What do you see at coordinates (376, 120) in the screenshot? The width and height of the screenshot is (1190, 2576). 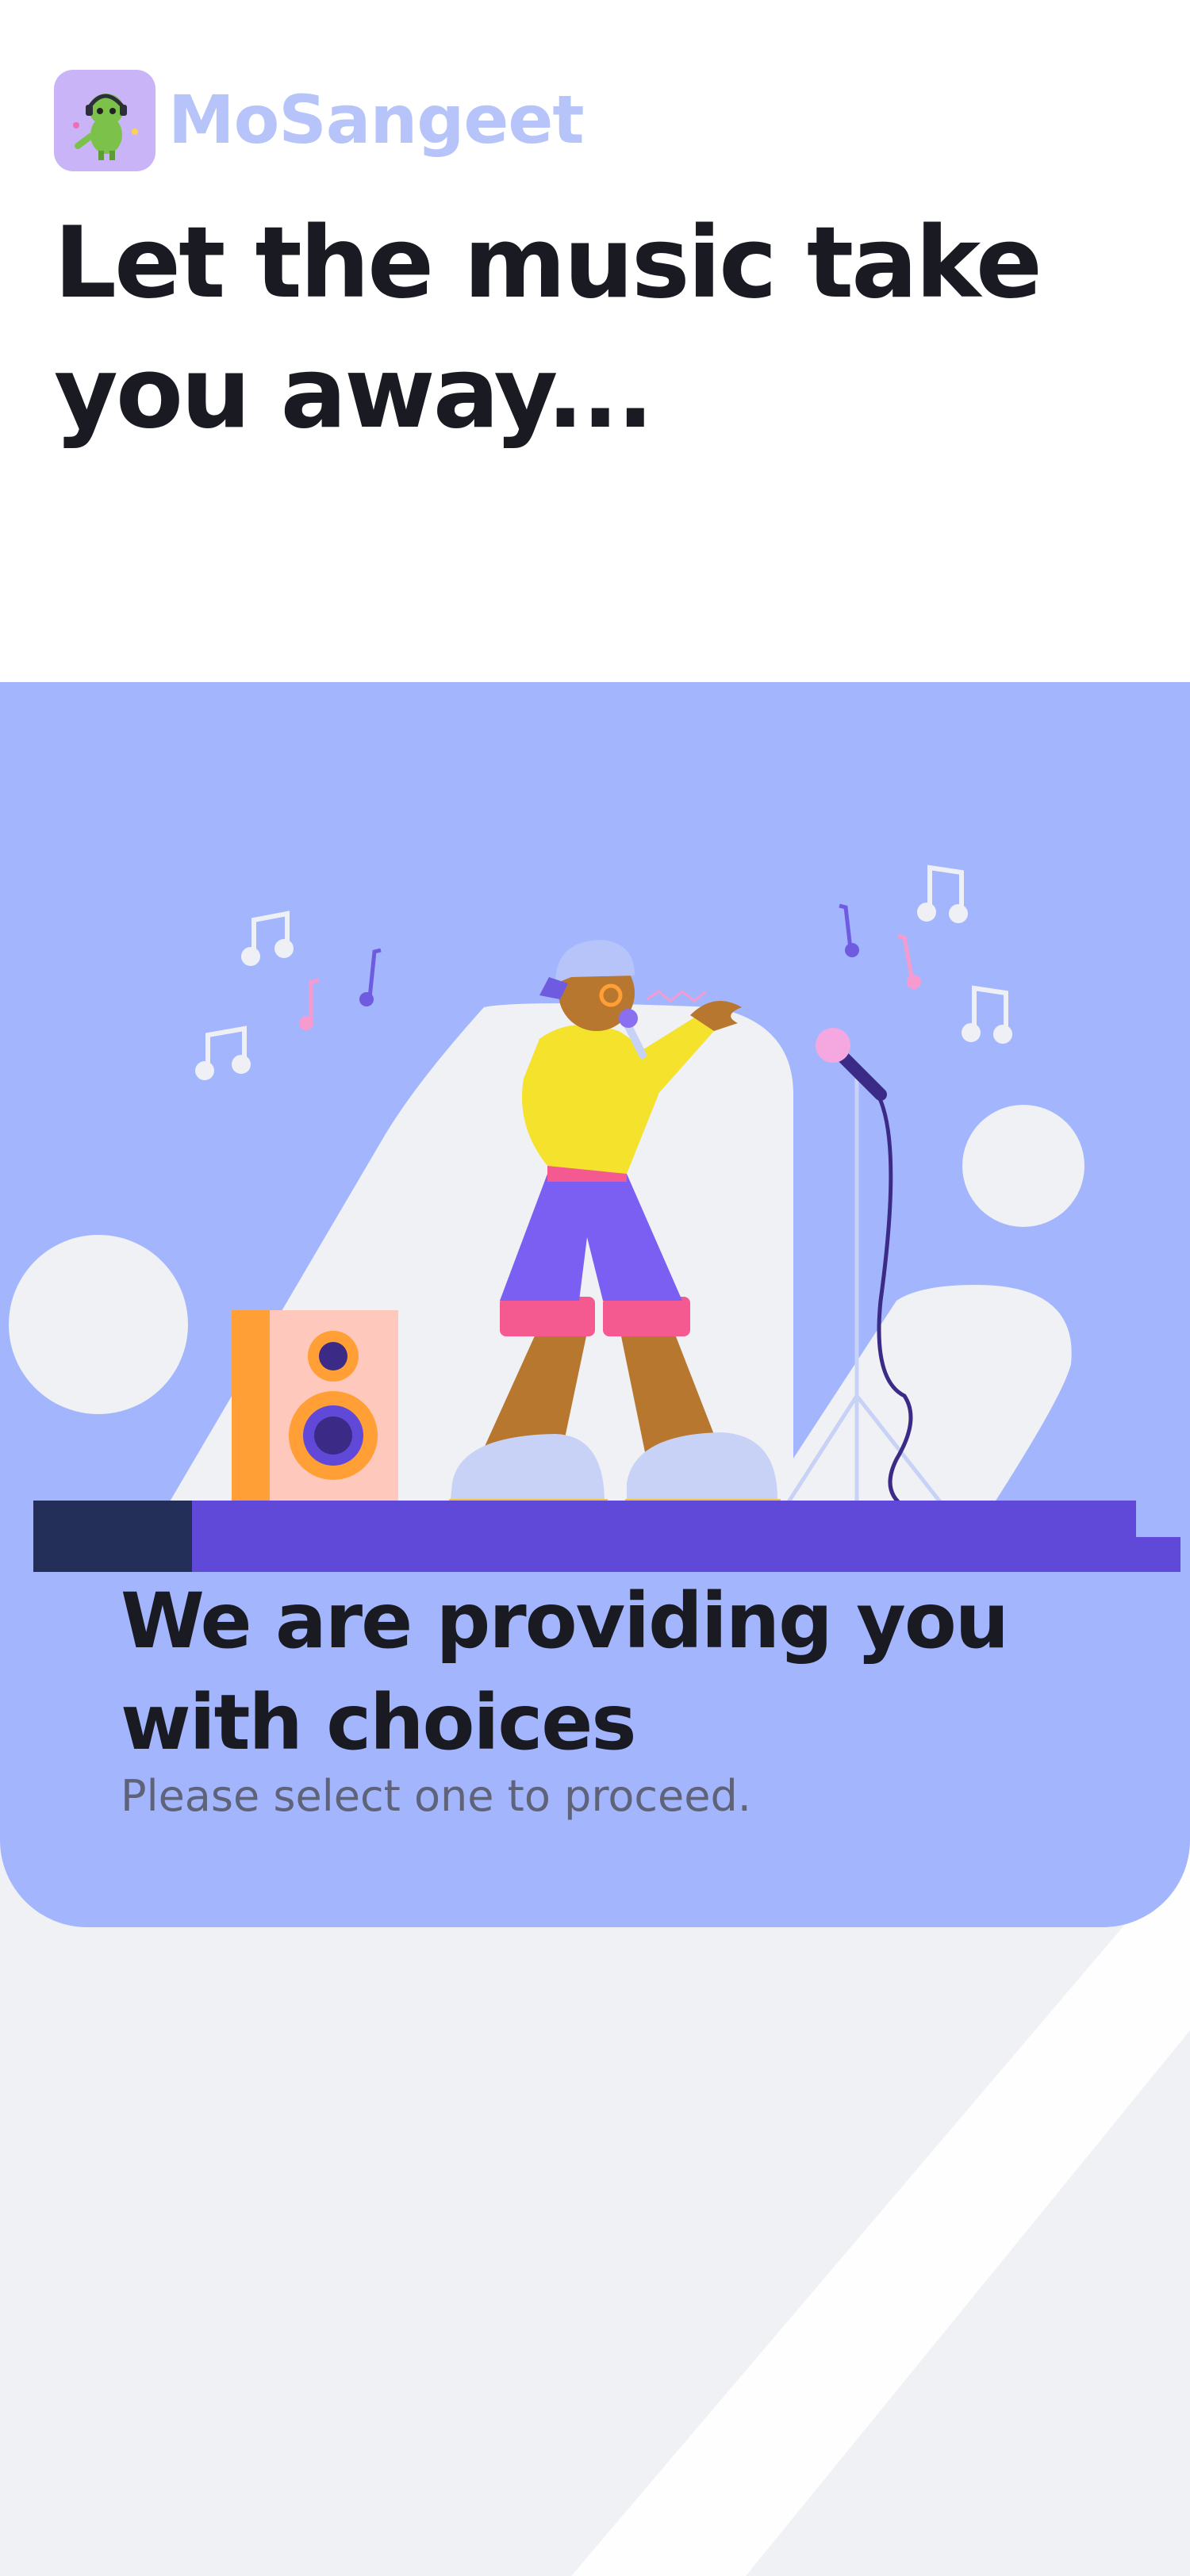 I see `app-name: MoSangeet` at bounding box center [376, 120].